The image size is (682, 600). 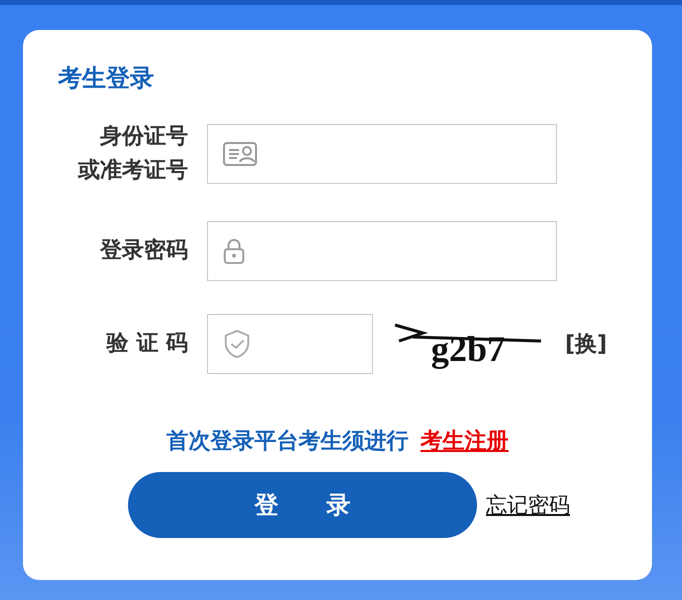 I want to click on form-title: 考生登录, so click(x=106, y=78).